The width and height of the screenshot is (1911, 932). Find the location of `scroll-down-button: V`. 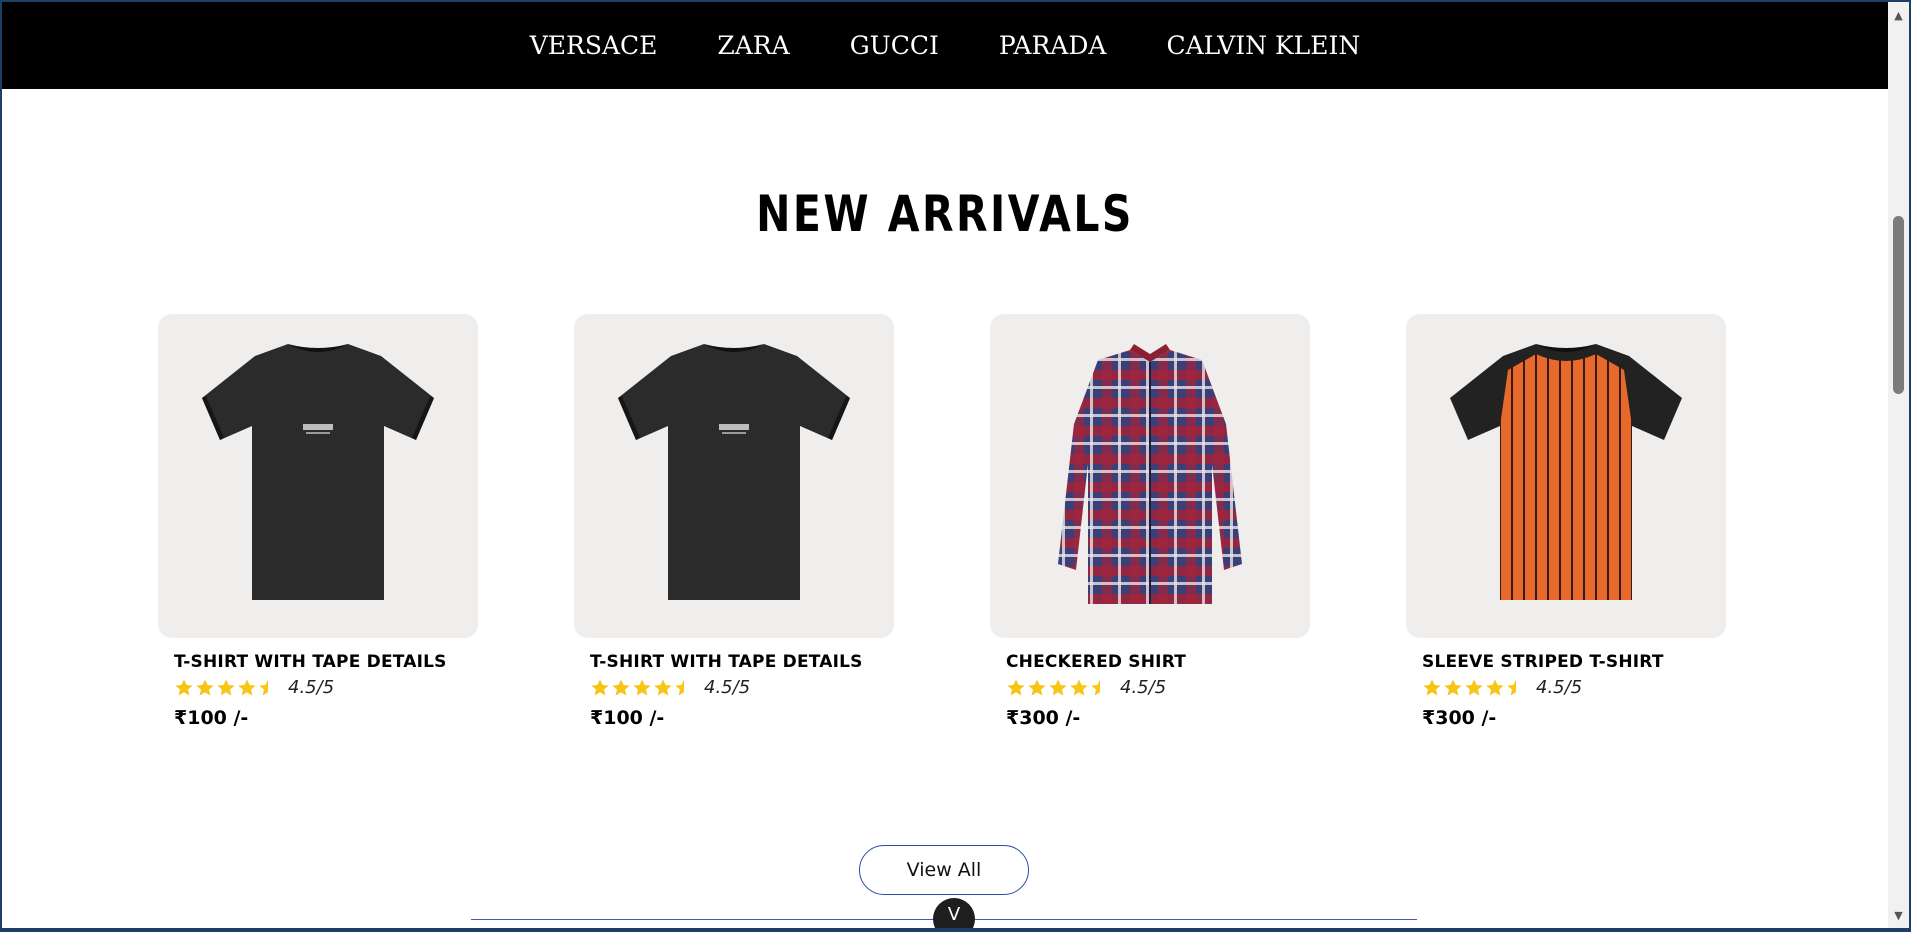

scroll-down-button: V is located at coordinates (954, 913).